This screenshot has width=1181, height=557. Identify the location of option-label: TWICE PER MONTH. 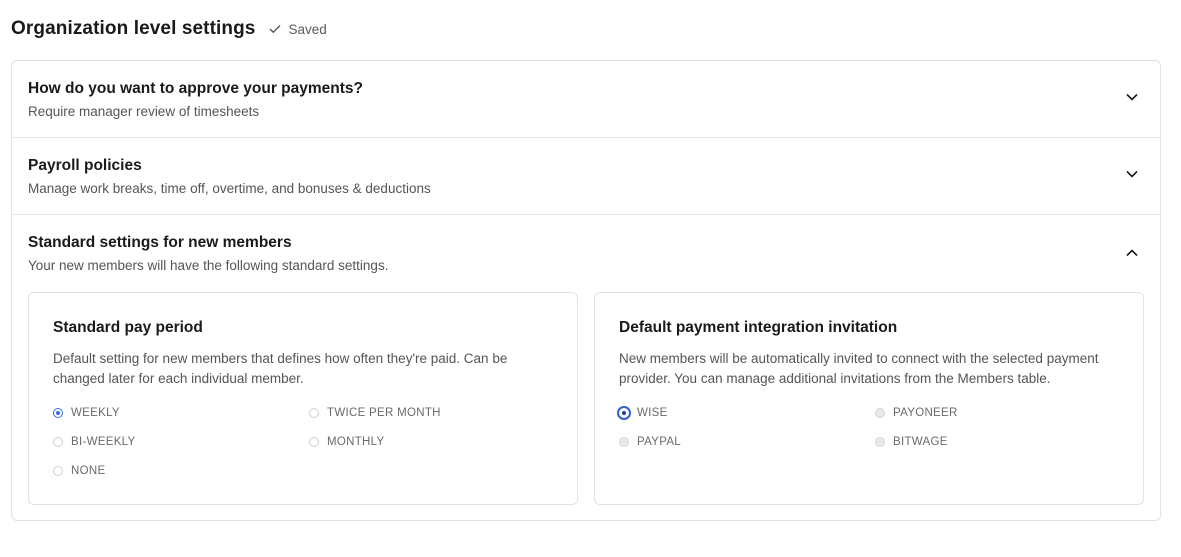
(384, 412).